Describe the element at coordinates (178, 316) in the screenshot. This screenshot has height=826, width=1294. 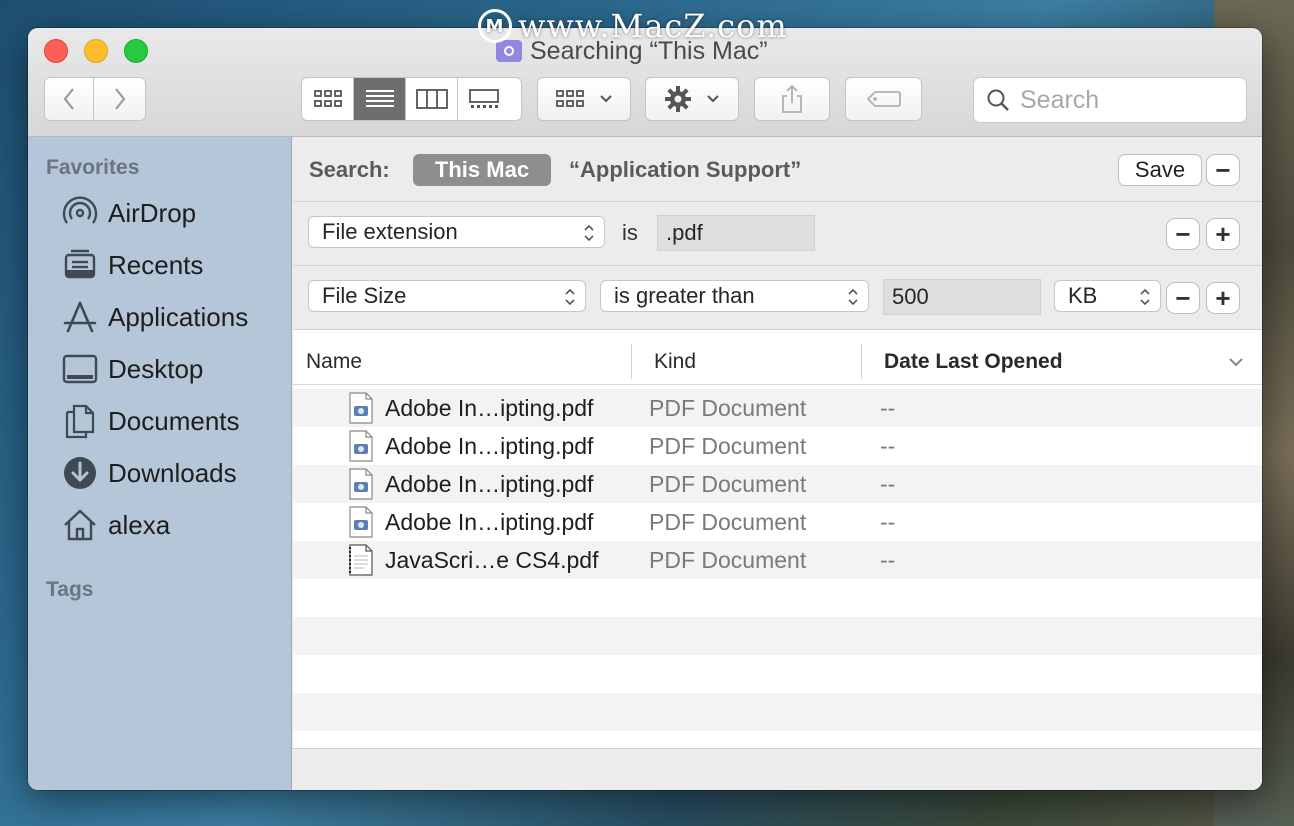
I see `sidebar-item-label: Applications` at that location.